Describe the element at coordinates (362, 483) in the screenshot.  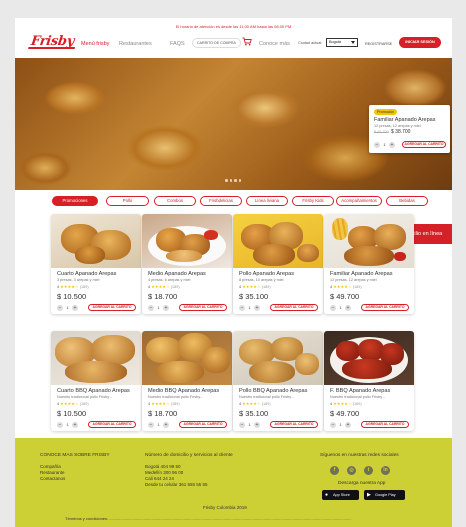
I see `download-app-label: Descarga nuestra App` at that location.